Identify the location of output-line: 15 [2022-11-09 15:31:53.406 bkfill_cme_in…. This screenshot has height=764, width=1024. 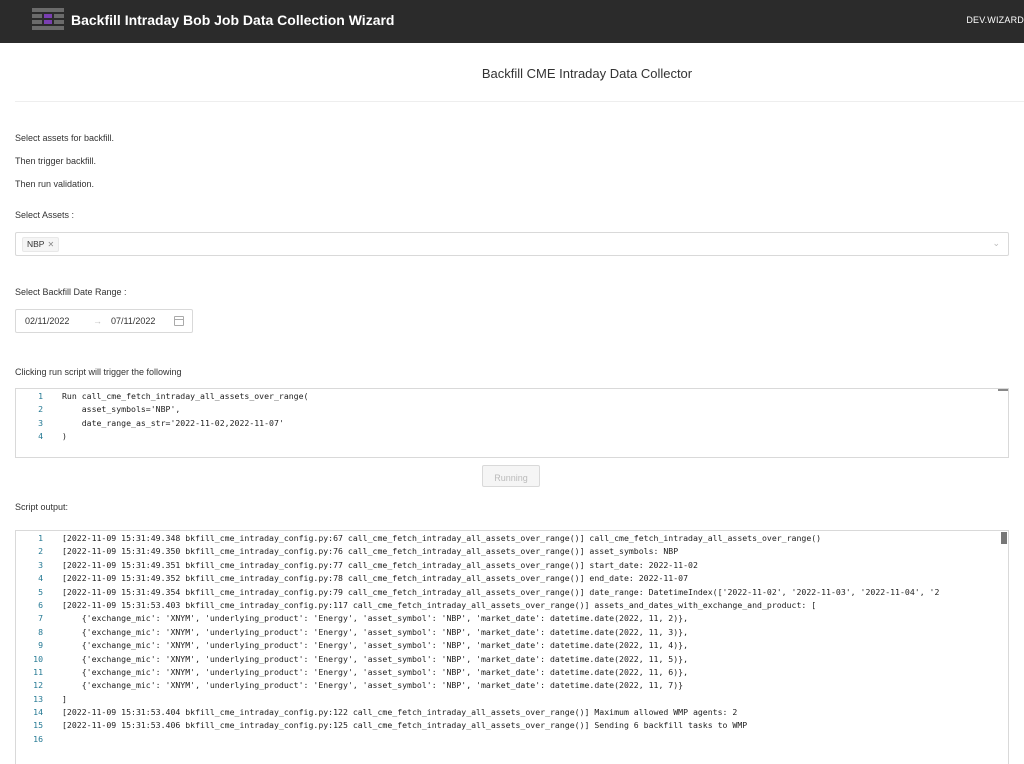
(512, 725).